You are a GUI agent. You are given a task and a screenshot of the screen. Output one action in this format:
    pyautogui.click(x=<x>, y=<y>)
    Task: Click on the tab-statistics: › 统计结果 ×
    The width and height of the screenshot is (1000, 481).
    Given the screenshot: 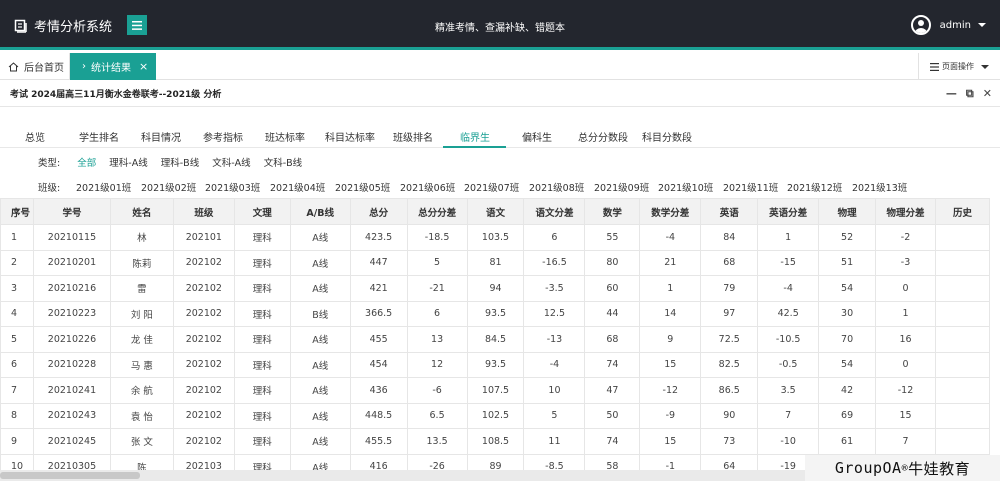 What is the action you would take?
    pyautogui.click(x=113, y=66)
    